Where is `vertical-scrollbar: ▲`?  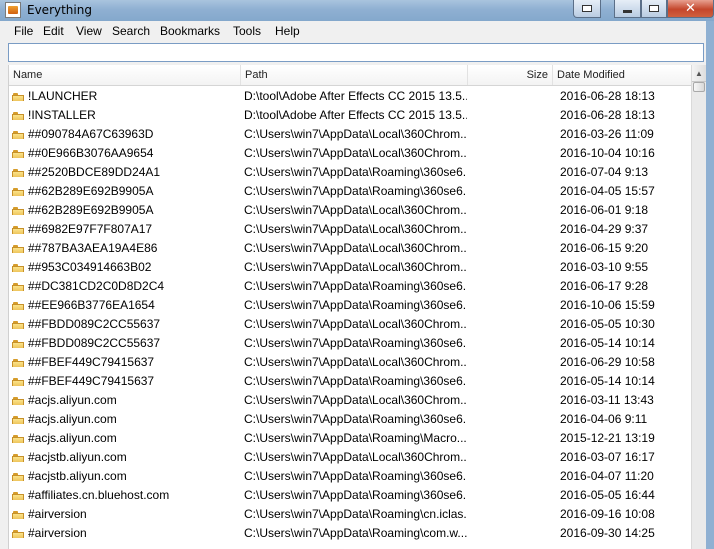 vertical-scrollbar: ▲ is located at coordinates (698, 307).